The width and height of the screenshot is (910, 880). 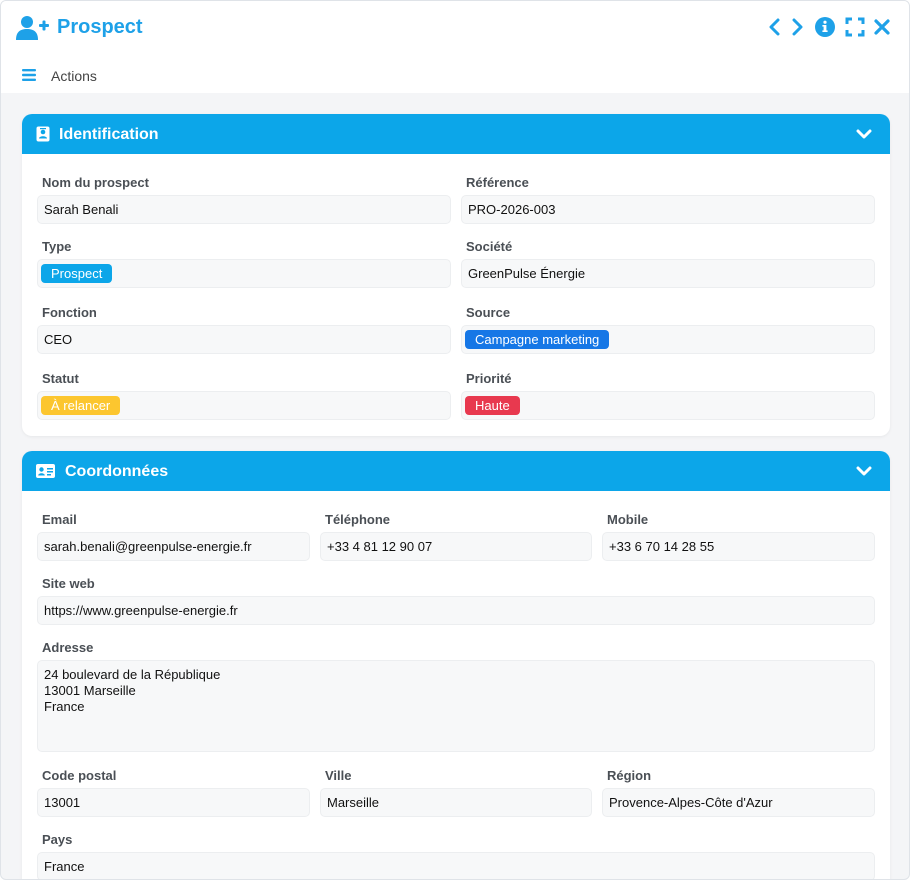 I want to click on fonction-field: CEO, so click(x=244, y=339).